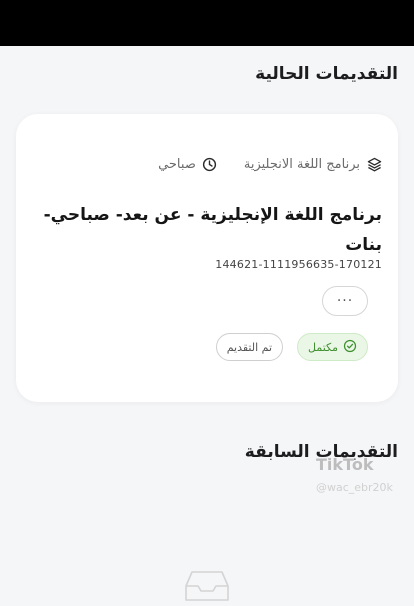 The height and width of the screenshot is (606, 414). What do you see at coordinates (354, 487) in the screenshot?
I see `tiktok-handle: @wac_ebr20k` at bounding box center [354, 487].